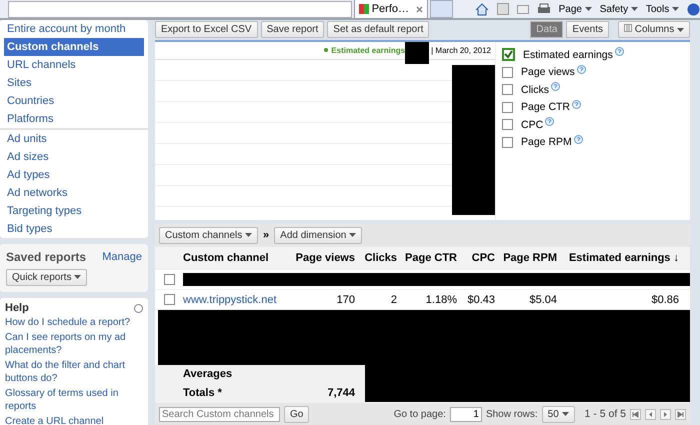 This screenshot has width=700, height=425. I want to click on sidebar-item: URL channels, so click(74, 65).